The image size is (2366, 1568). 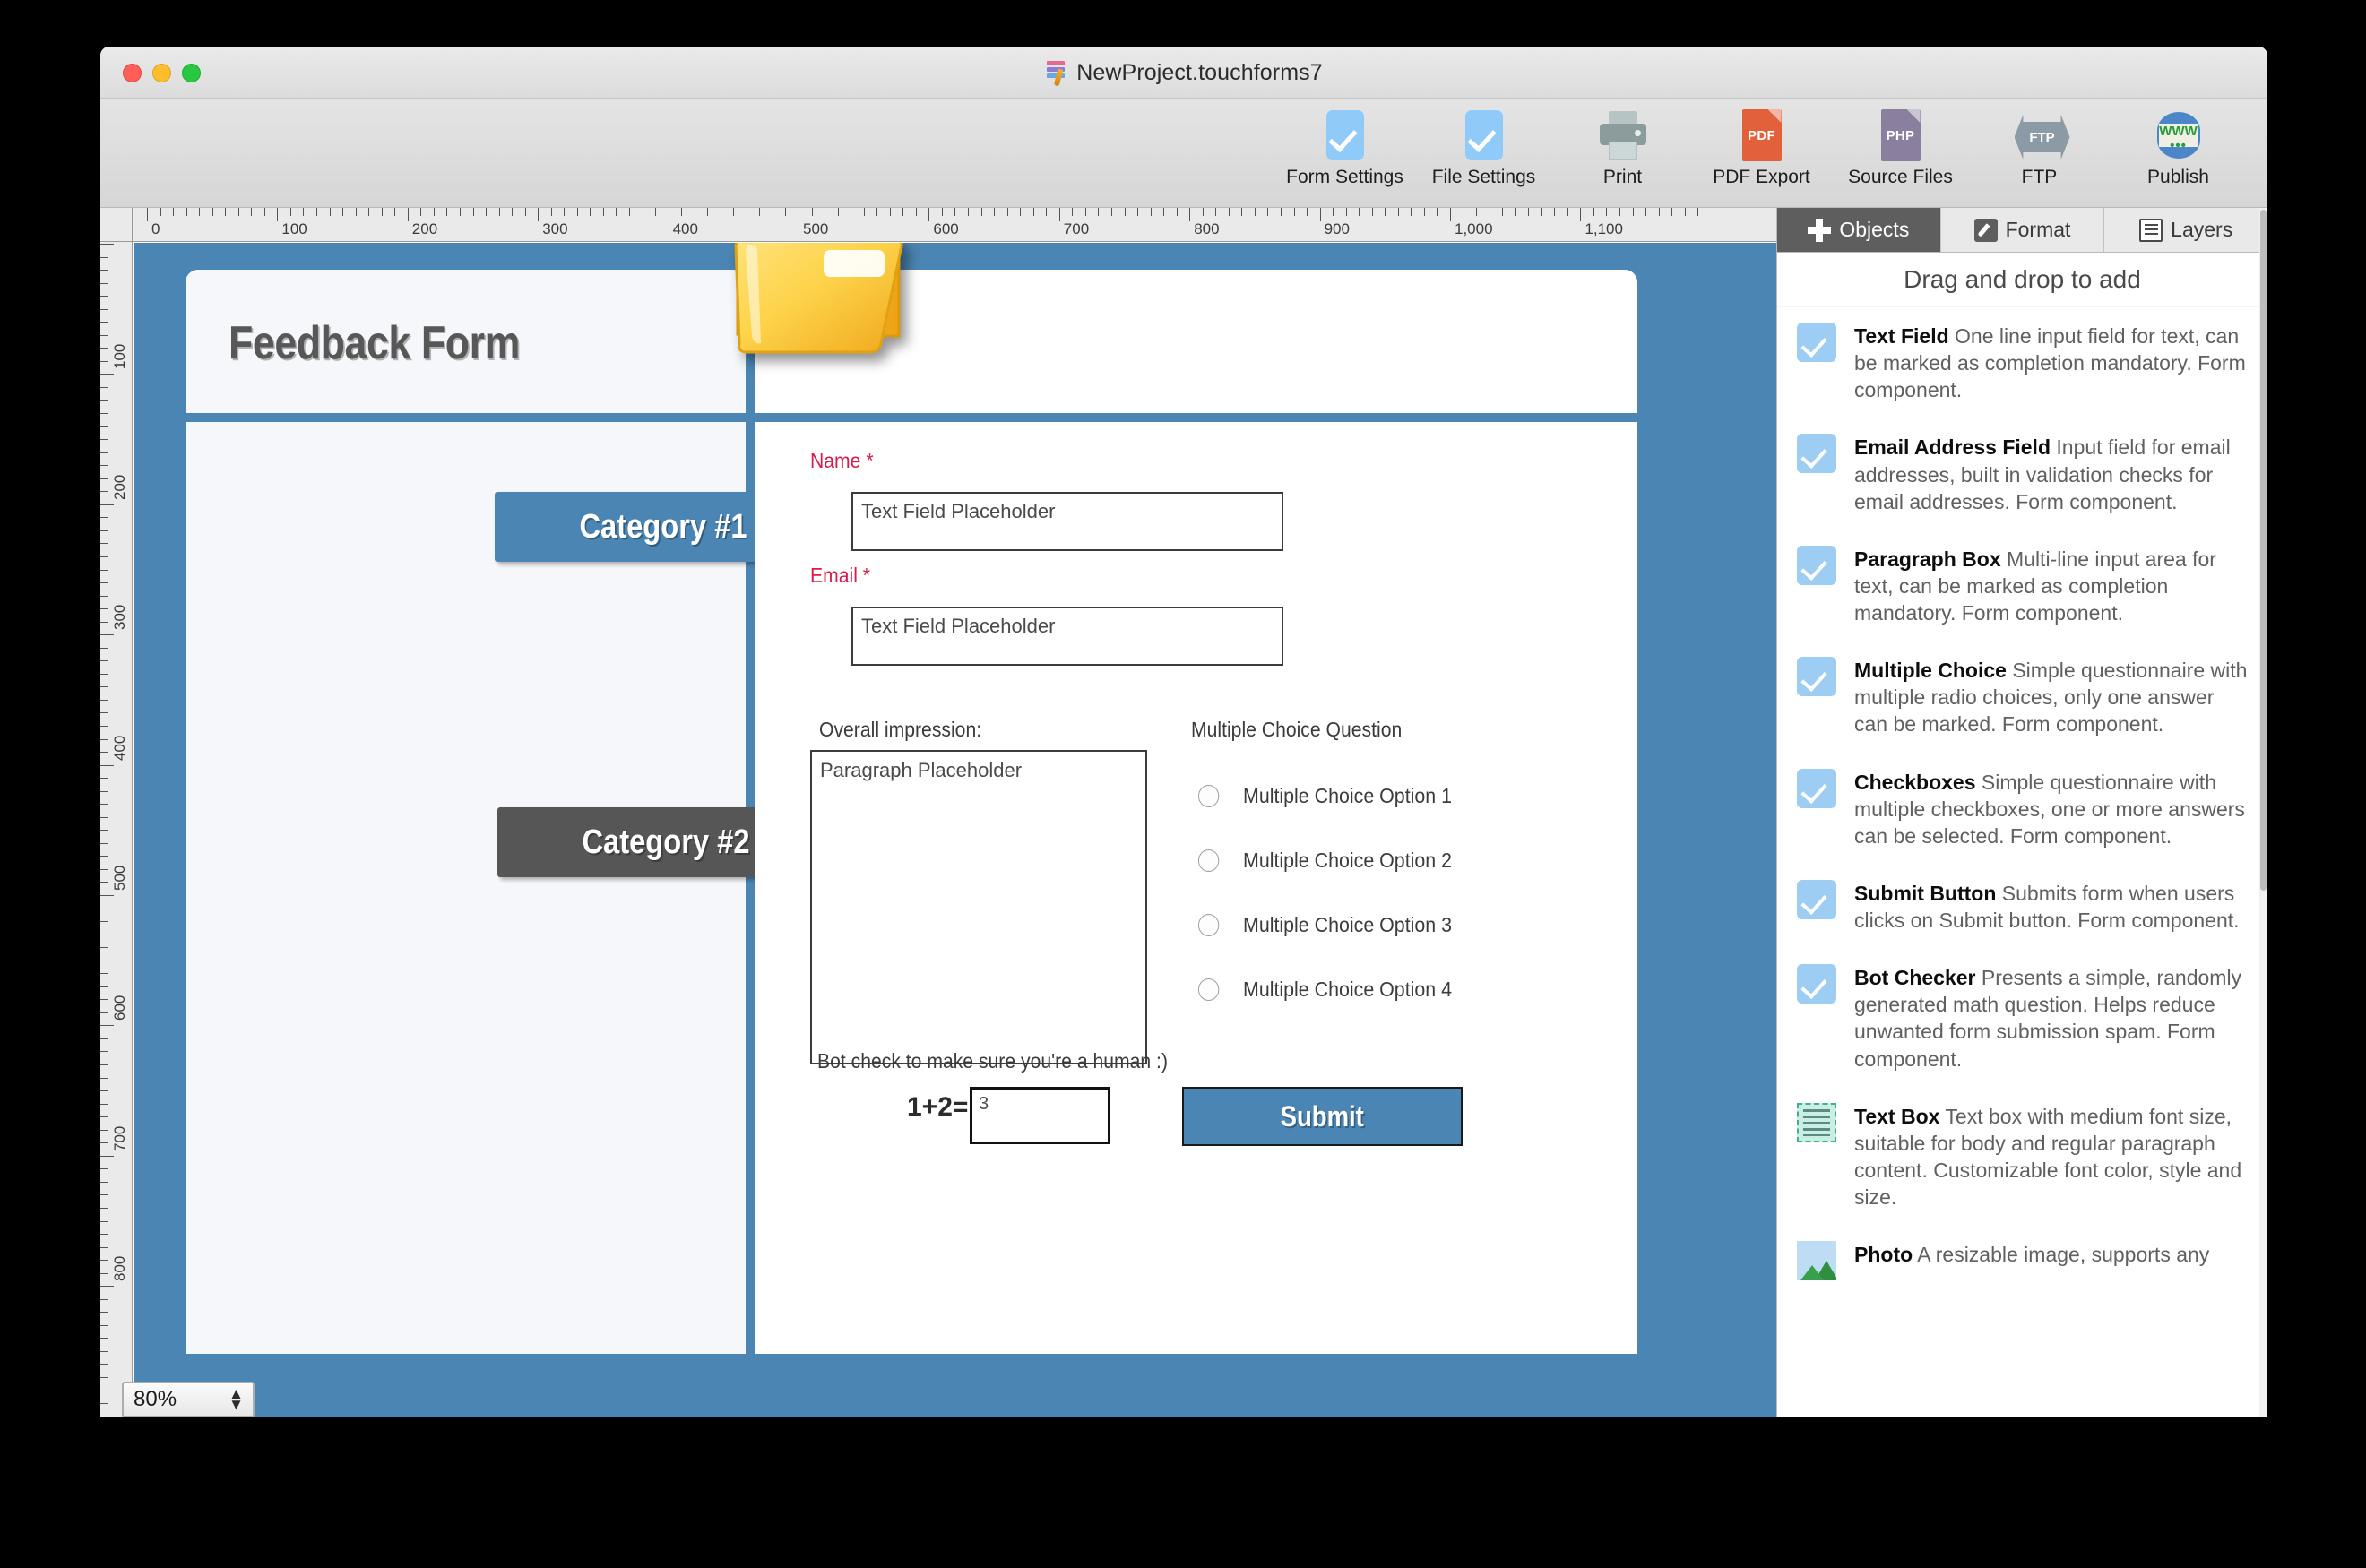 What do you see at coordinates (2179, 148) in the screenshot?
I see `toolbar-publish-button: WWW ••• Publish` at bounding box center [2179, 148].